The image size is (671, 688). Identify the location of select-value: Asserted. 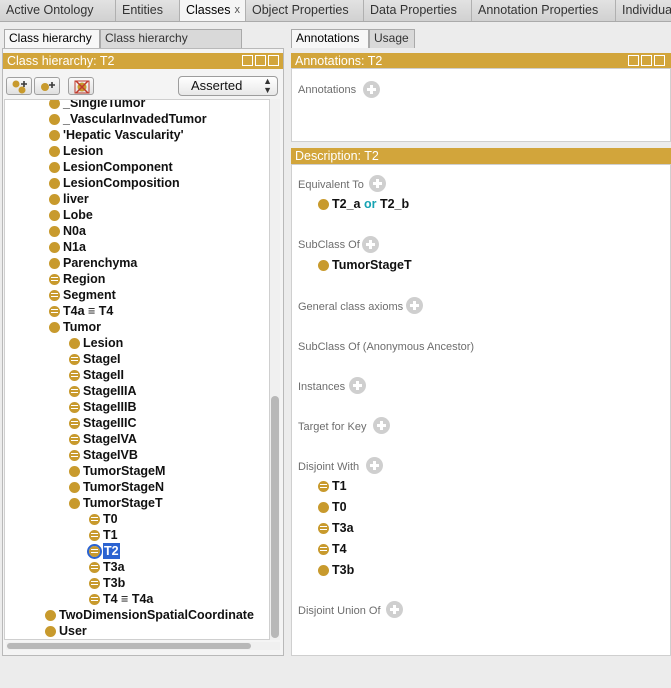
(217, 85).